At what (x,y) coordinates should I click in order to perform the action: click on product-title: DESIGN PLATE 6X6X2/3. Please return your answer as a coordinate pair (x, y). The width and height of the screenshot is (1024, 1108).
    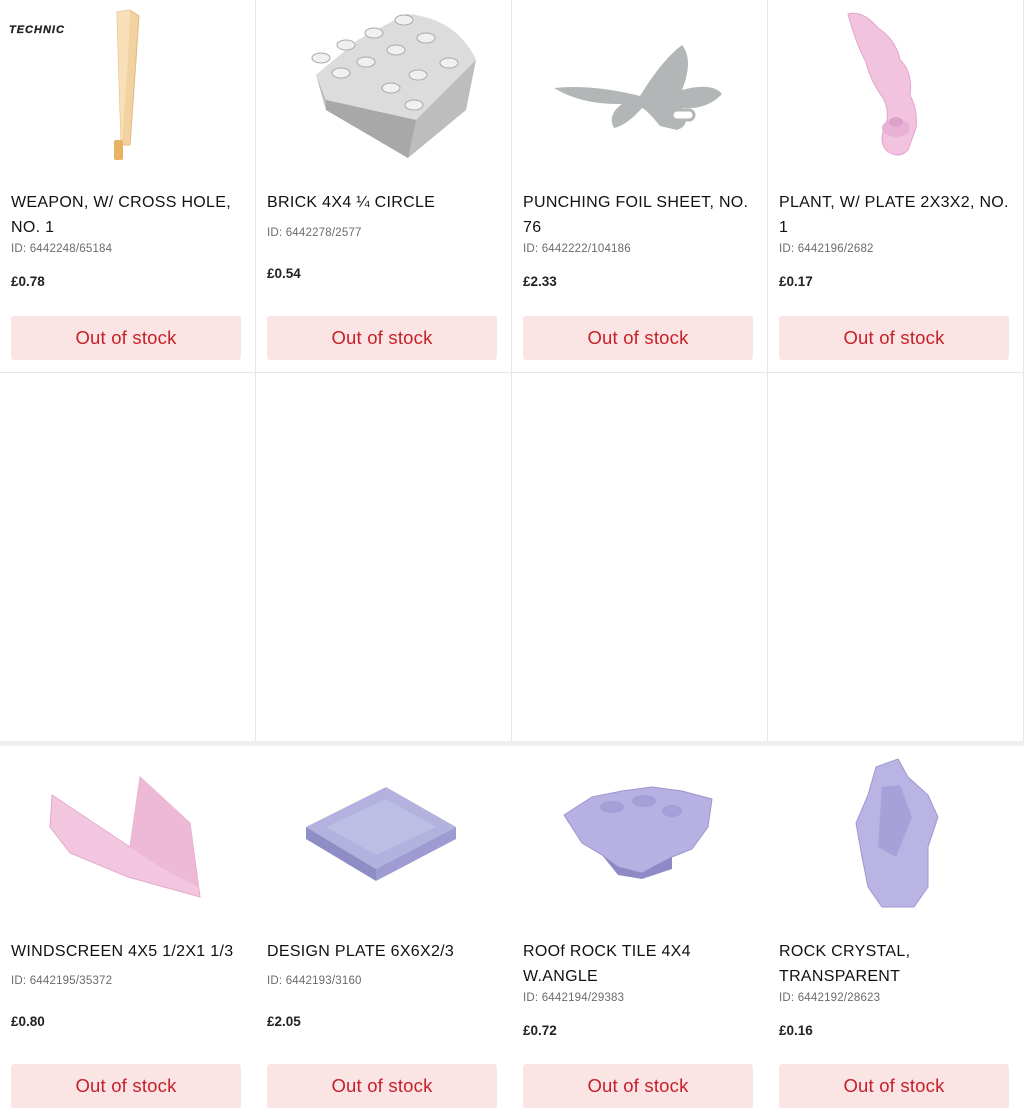
    Looking at the image, I should click on (383, 951).